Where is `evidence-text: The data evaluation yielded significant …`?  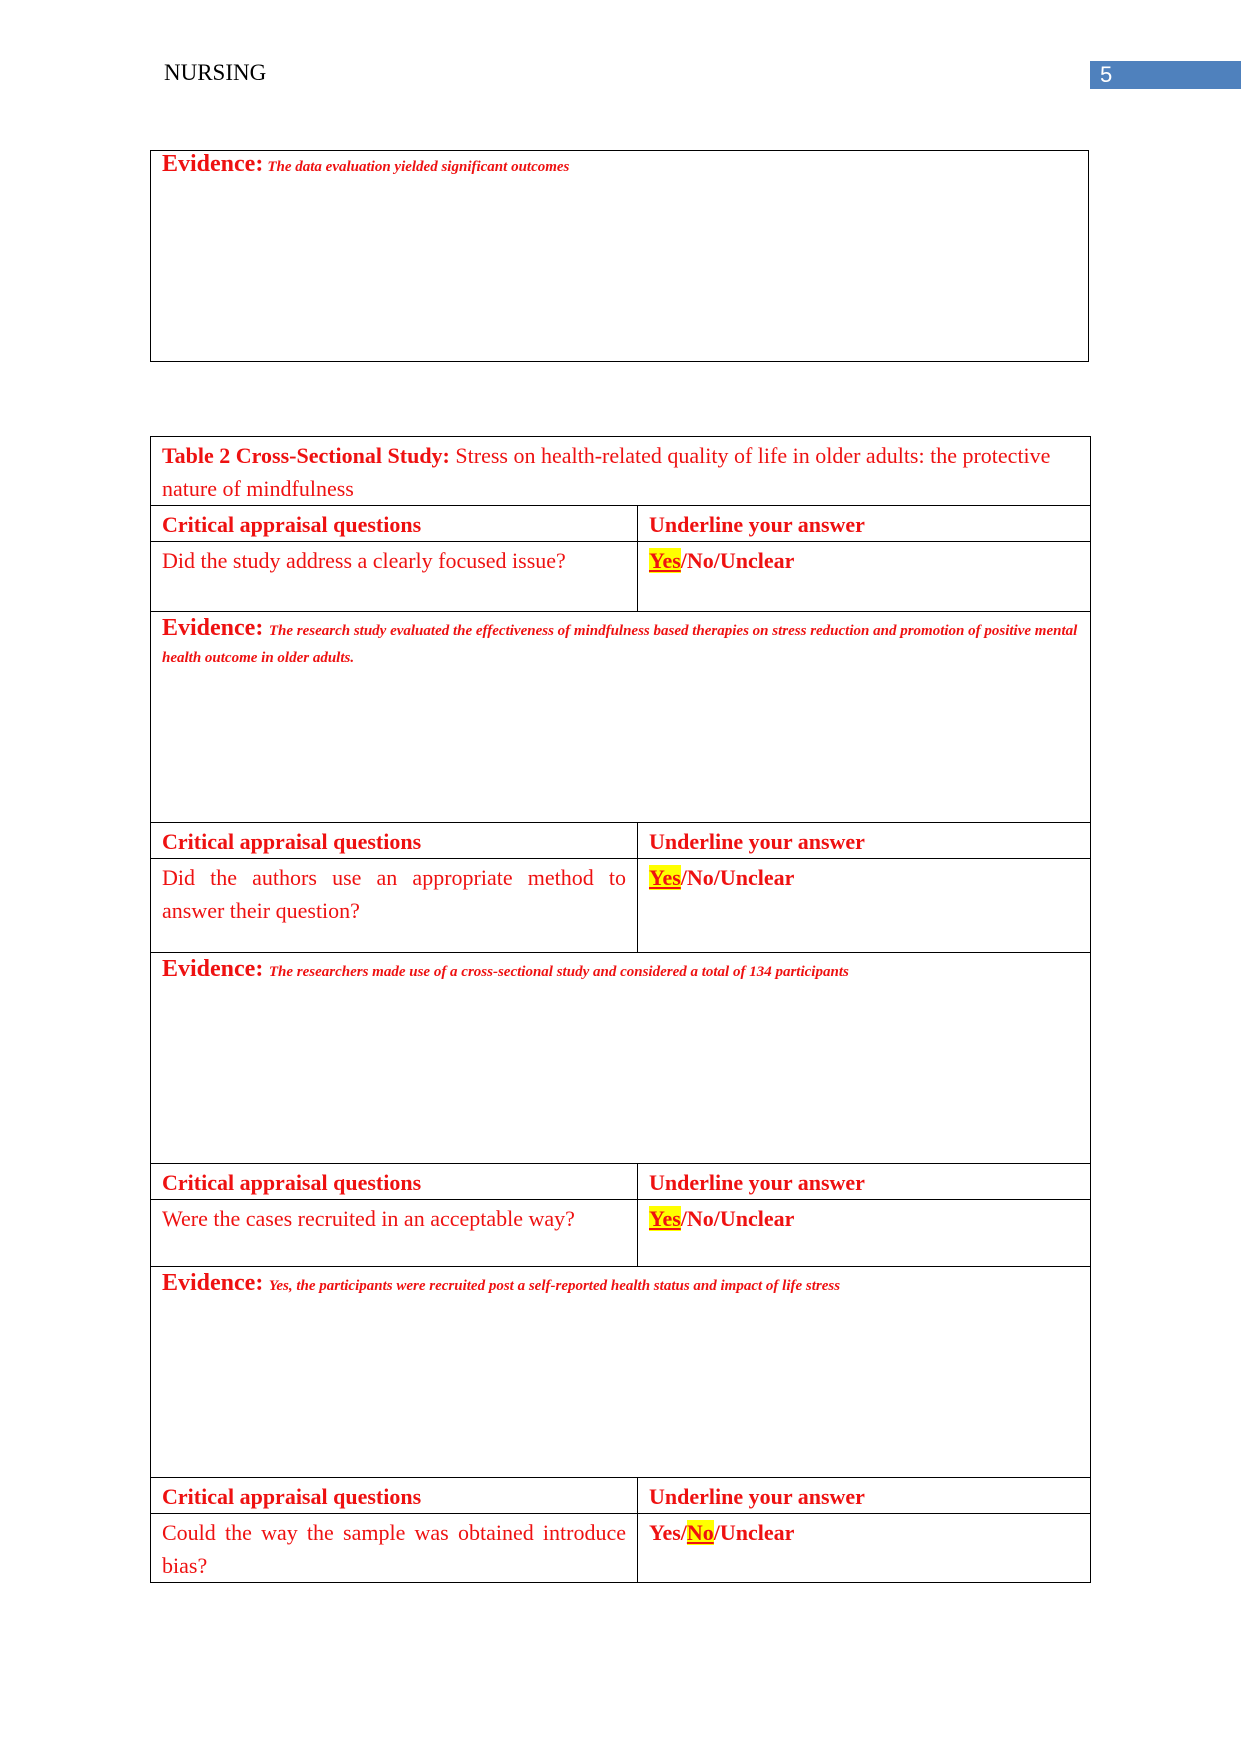
evidence-text: The data evaluation yielded significant … is located at coordinates (418, 167).